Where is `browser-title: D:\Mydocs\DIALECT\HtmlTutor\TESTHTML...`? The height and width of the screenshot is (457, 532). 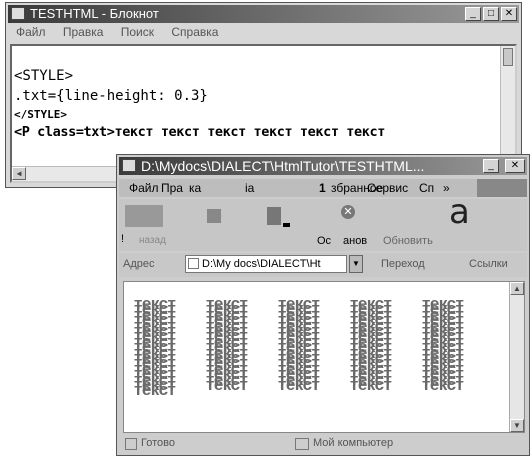
browser-title: D:\Mydocs\DIALECT\HtmlTutor\TESTHTML... is located at coordinates (283, 166).